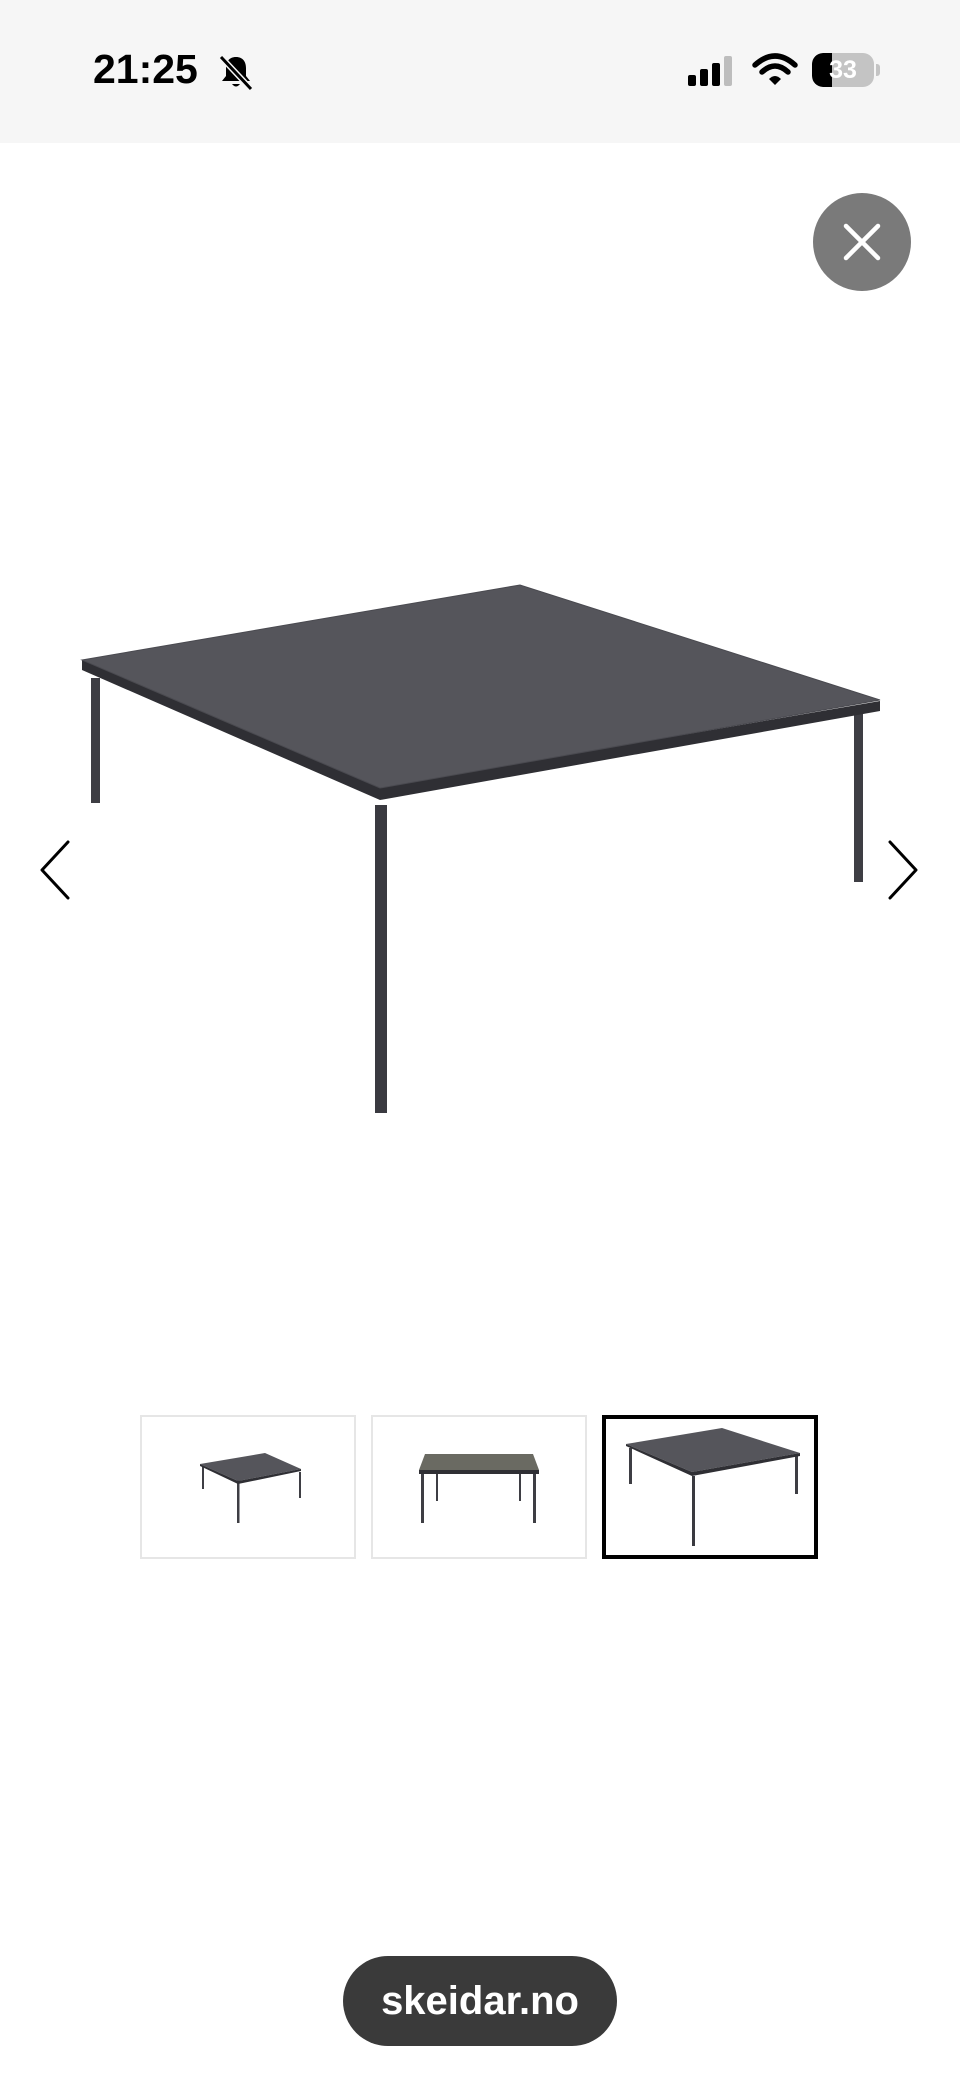  I want to click on status-bar: 21:25 33, so click(480, 71).